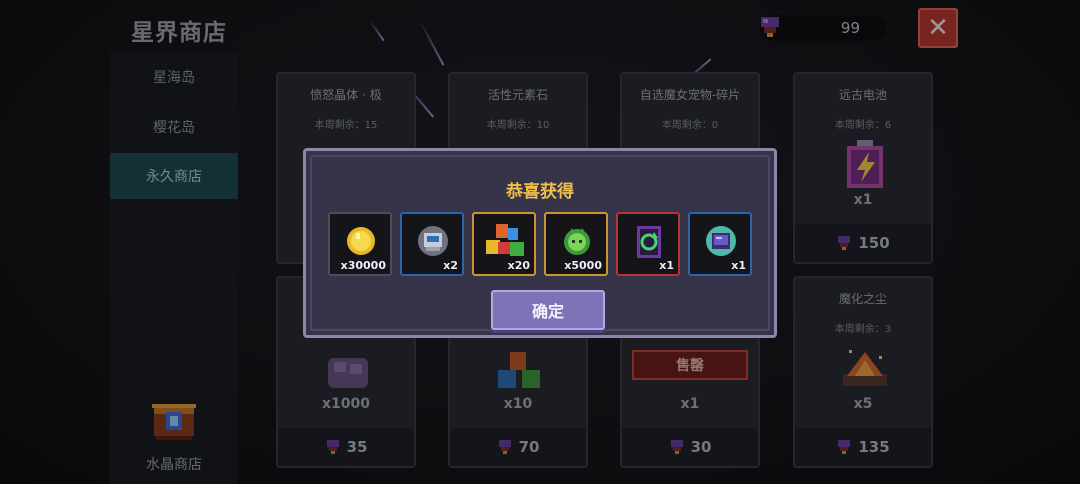  What do you see at coordinates (363, 265) in the screenshot?
I see `reward-quantity: x30000` at bounding box center [363, 265].